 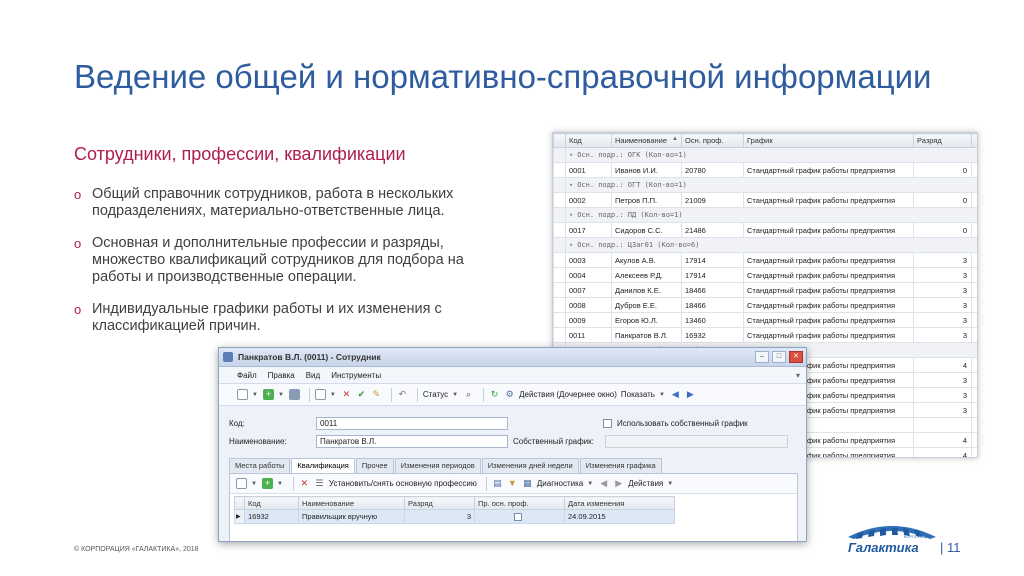 What do you see at coordinates (519, 503) in the screenshot?
I see `column-header-main-prof: Пр. осн. проф.` at bounding box center [519, 503].